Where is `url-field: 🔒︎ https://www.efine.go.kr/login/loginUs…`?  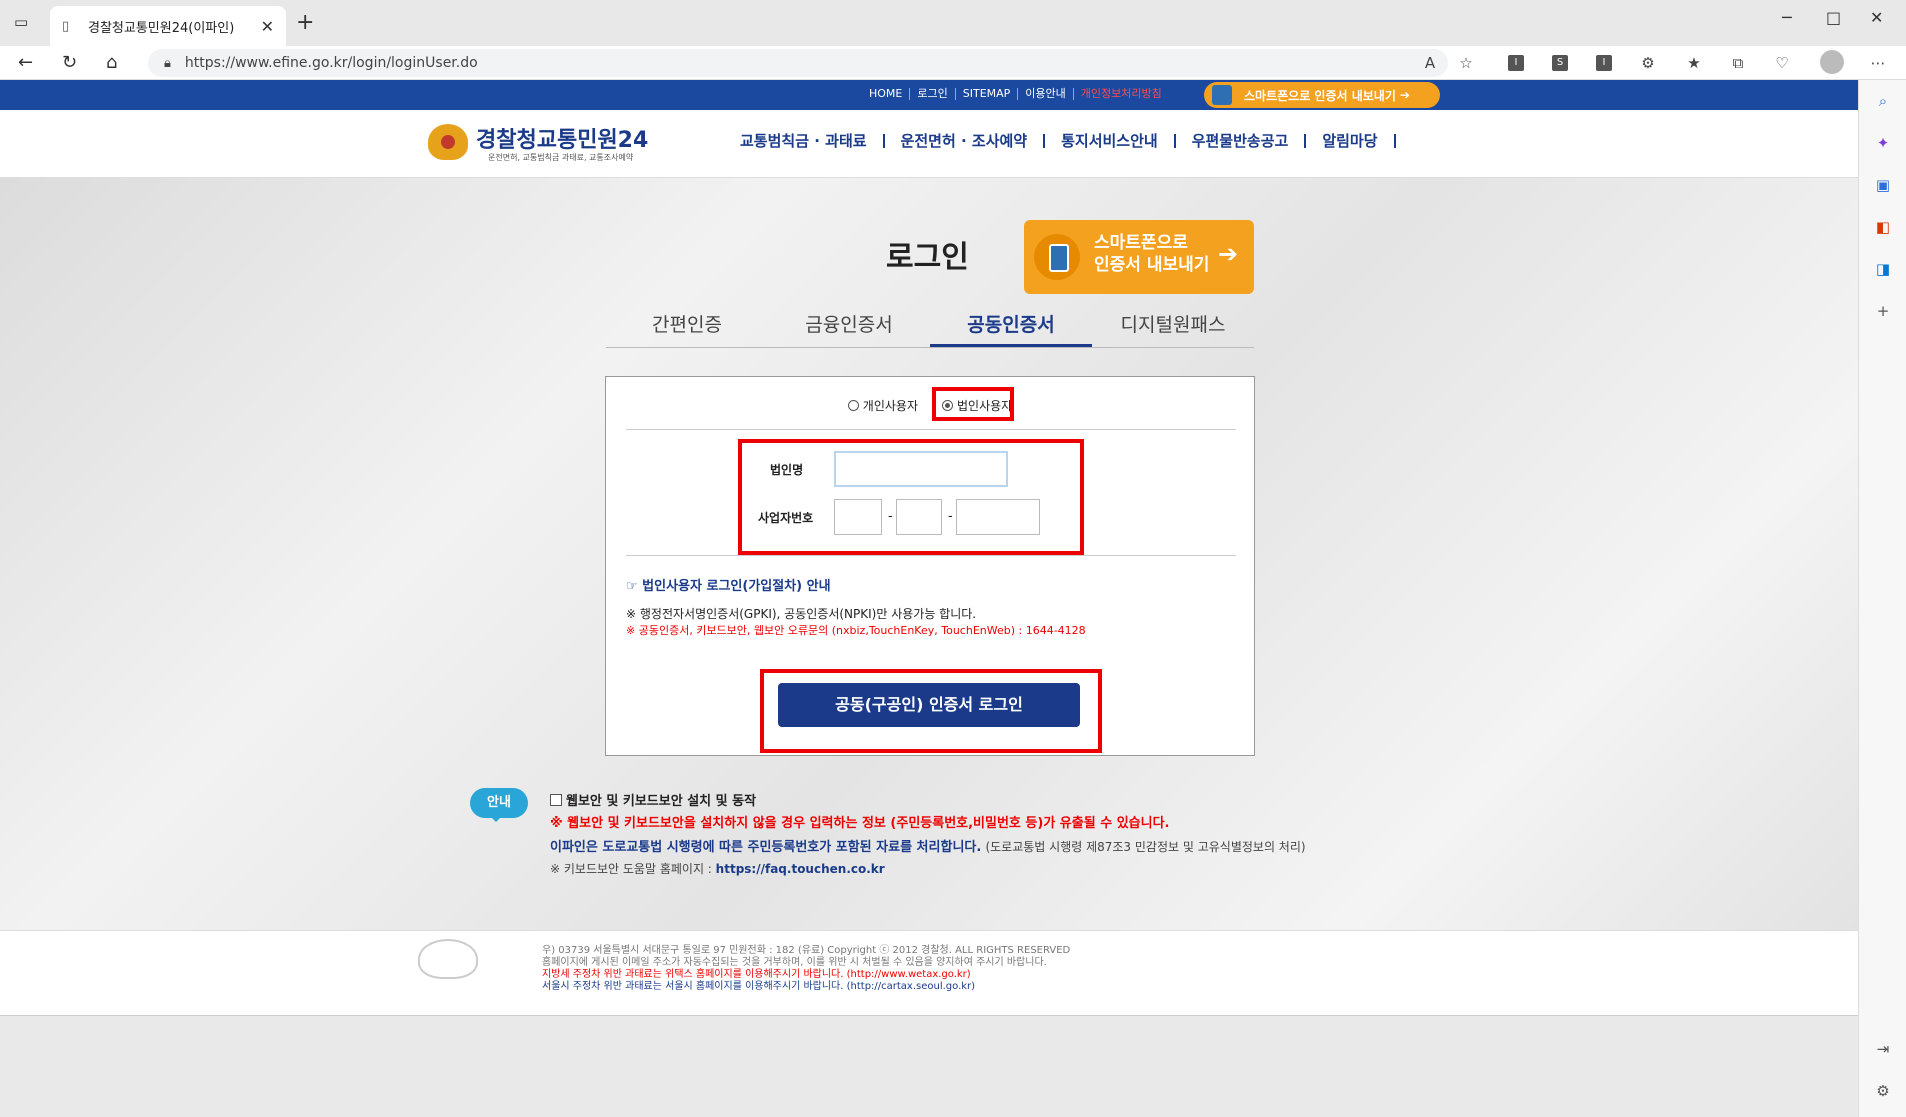
url-field: 🔒︎ https://www.efine.go.kr/login/loginUs… is located at coordinates (798, 63).